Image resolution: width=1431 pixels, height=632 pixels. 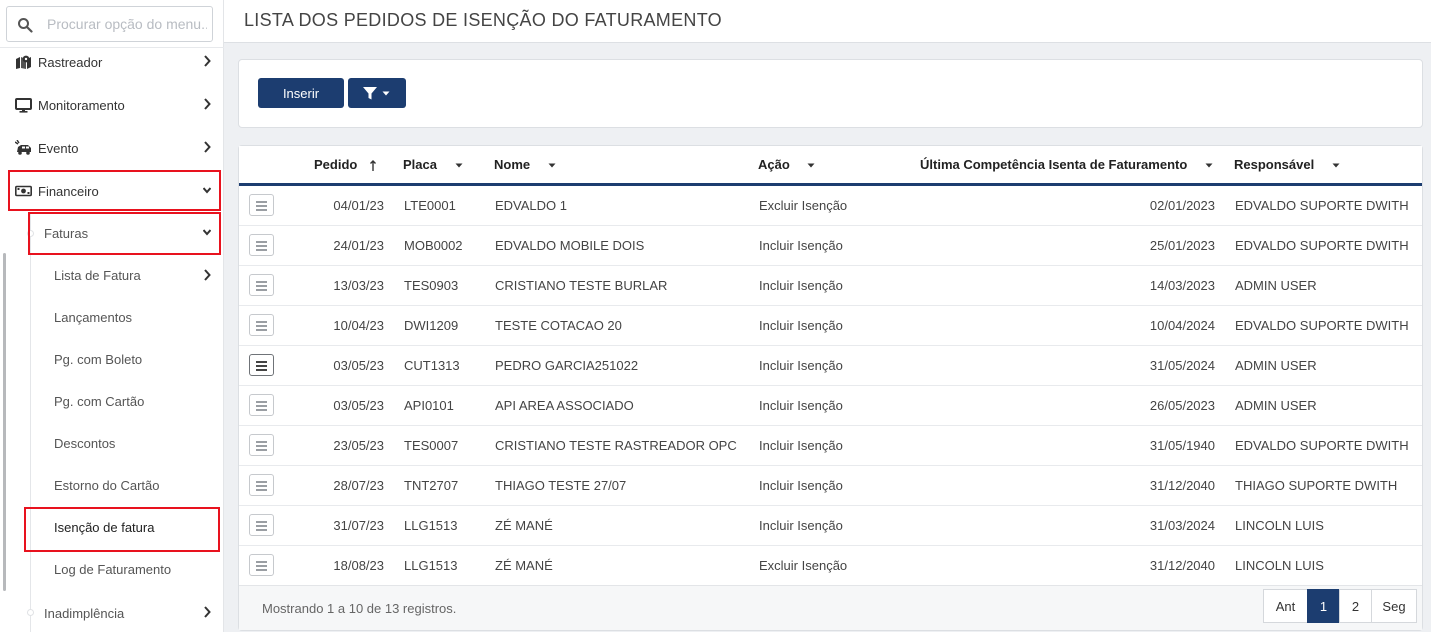 I want to click on cell-responsavel: THIAGO SUPORTE DWITH, so click(x=1316, y=485).